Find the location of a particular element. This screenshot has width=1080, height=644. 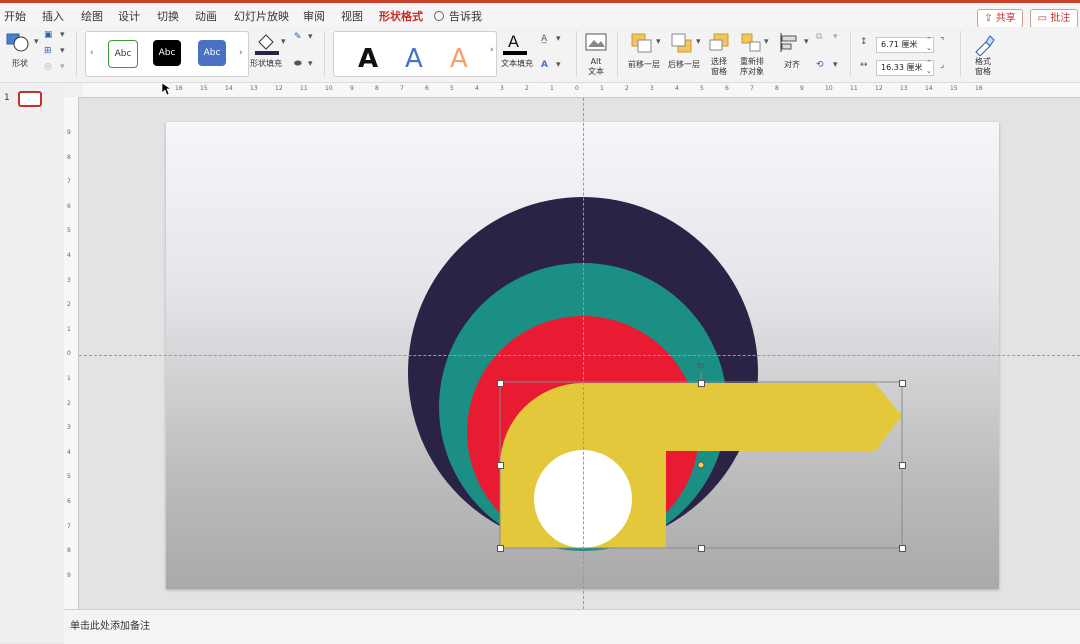

shape-outline-dropdown-icon: ▾ is located at coordinates (310, 37).